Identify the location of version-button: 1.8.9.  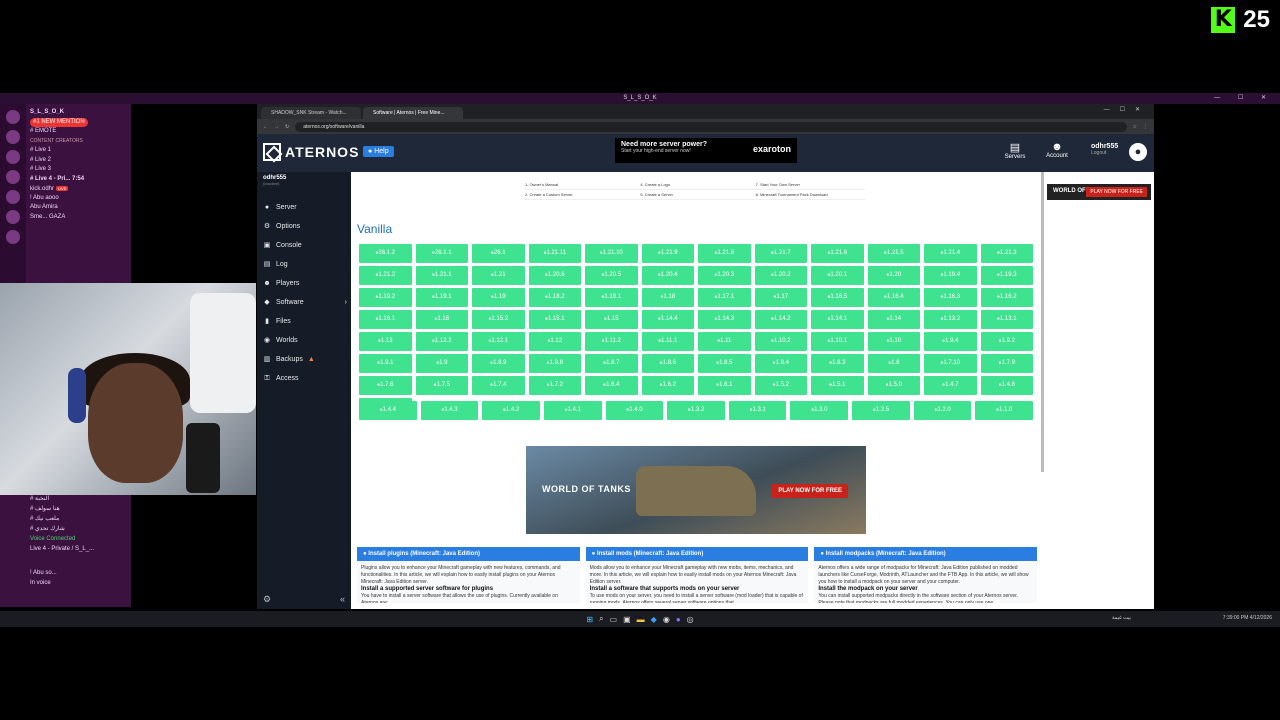
(498, 363).